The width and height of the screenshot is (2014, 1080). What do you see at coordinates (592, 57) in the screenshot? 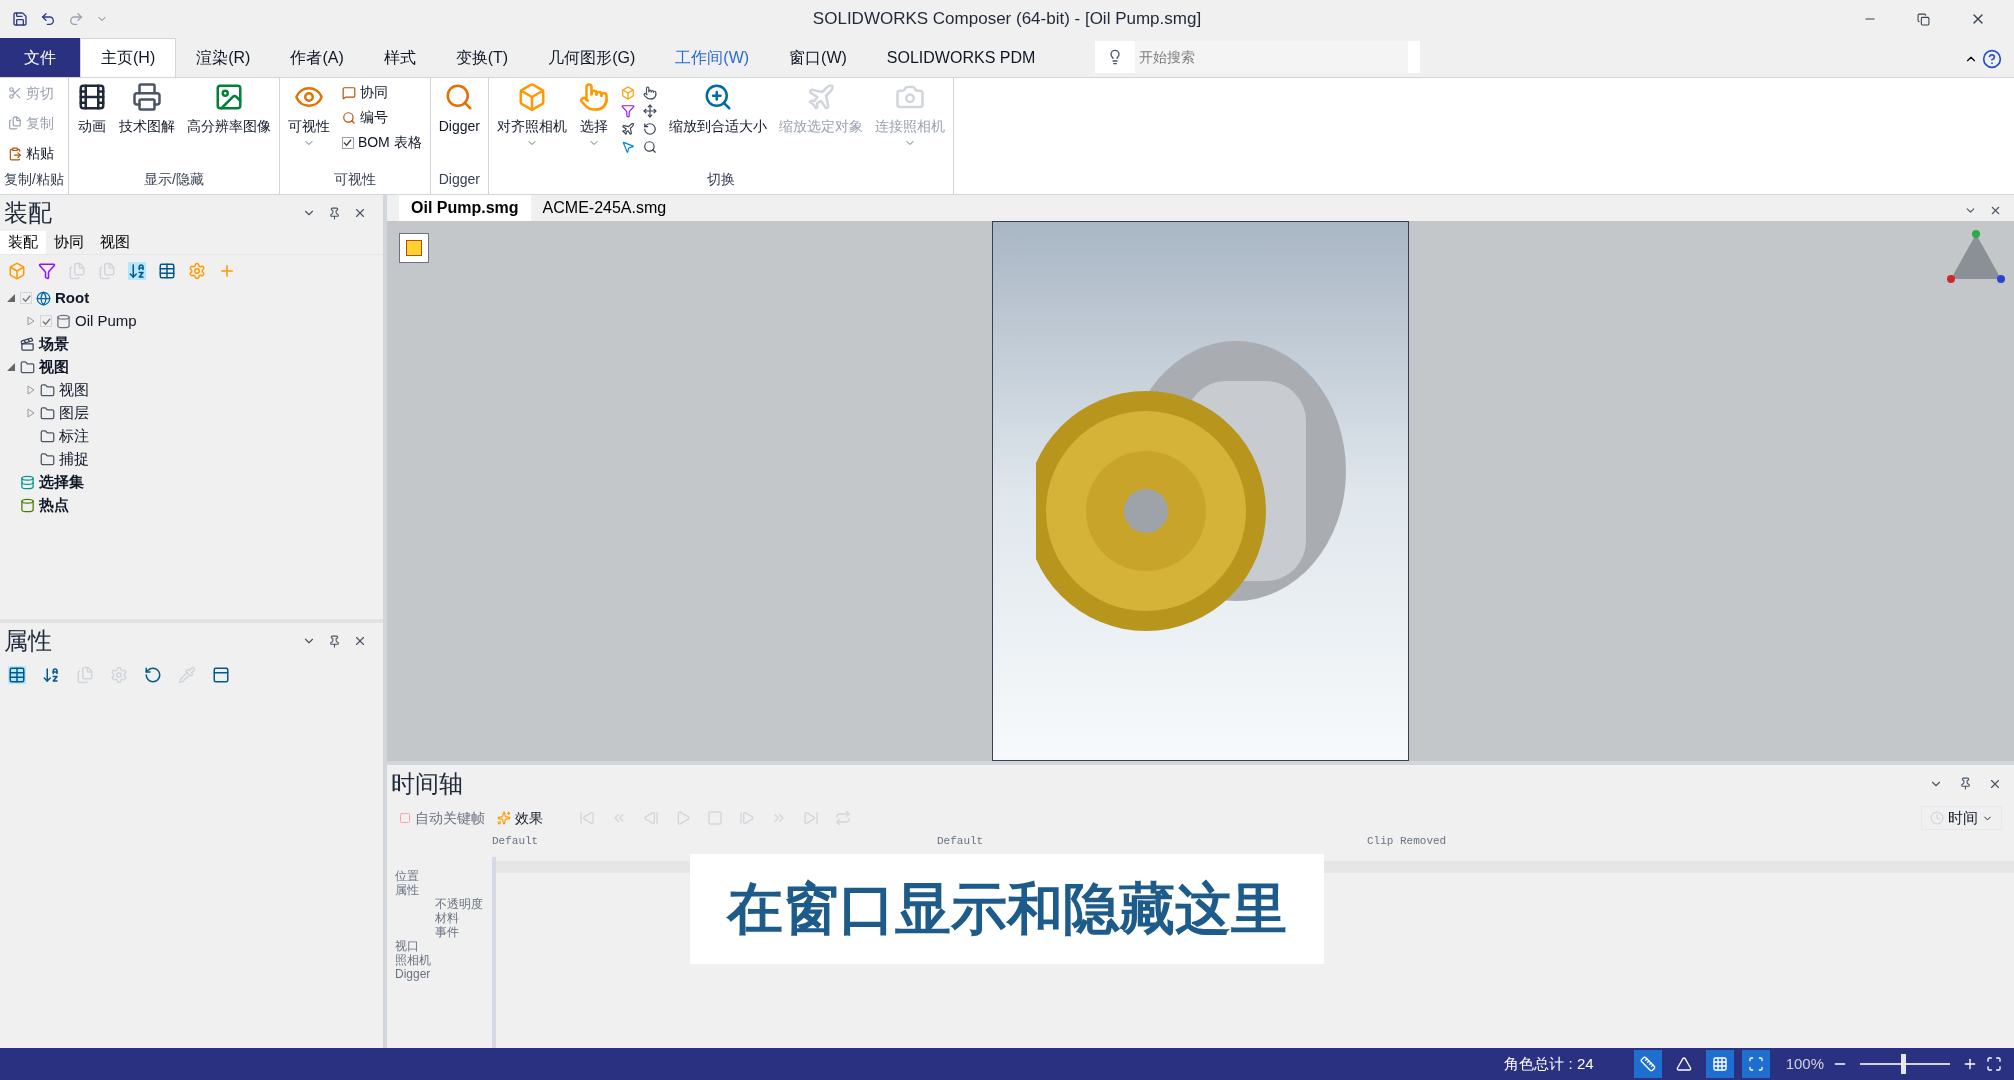
I see `menu-tab: 几何图形(G)` at bounding box center [592, 57].